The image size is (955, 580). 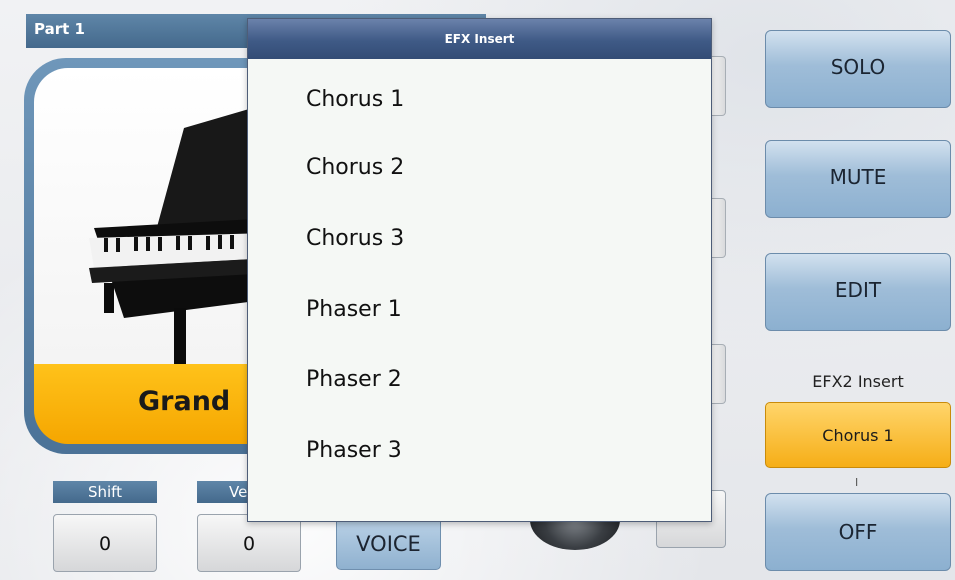 What do you see at coordinates (486, 168) in the screenshot?
I see `popup-item-chorus-2: Chorus 2` at bounding box center [486, 168].